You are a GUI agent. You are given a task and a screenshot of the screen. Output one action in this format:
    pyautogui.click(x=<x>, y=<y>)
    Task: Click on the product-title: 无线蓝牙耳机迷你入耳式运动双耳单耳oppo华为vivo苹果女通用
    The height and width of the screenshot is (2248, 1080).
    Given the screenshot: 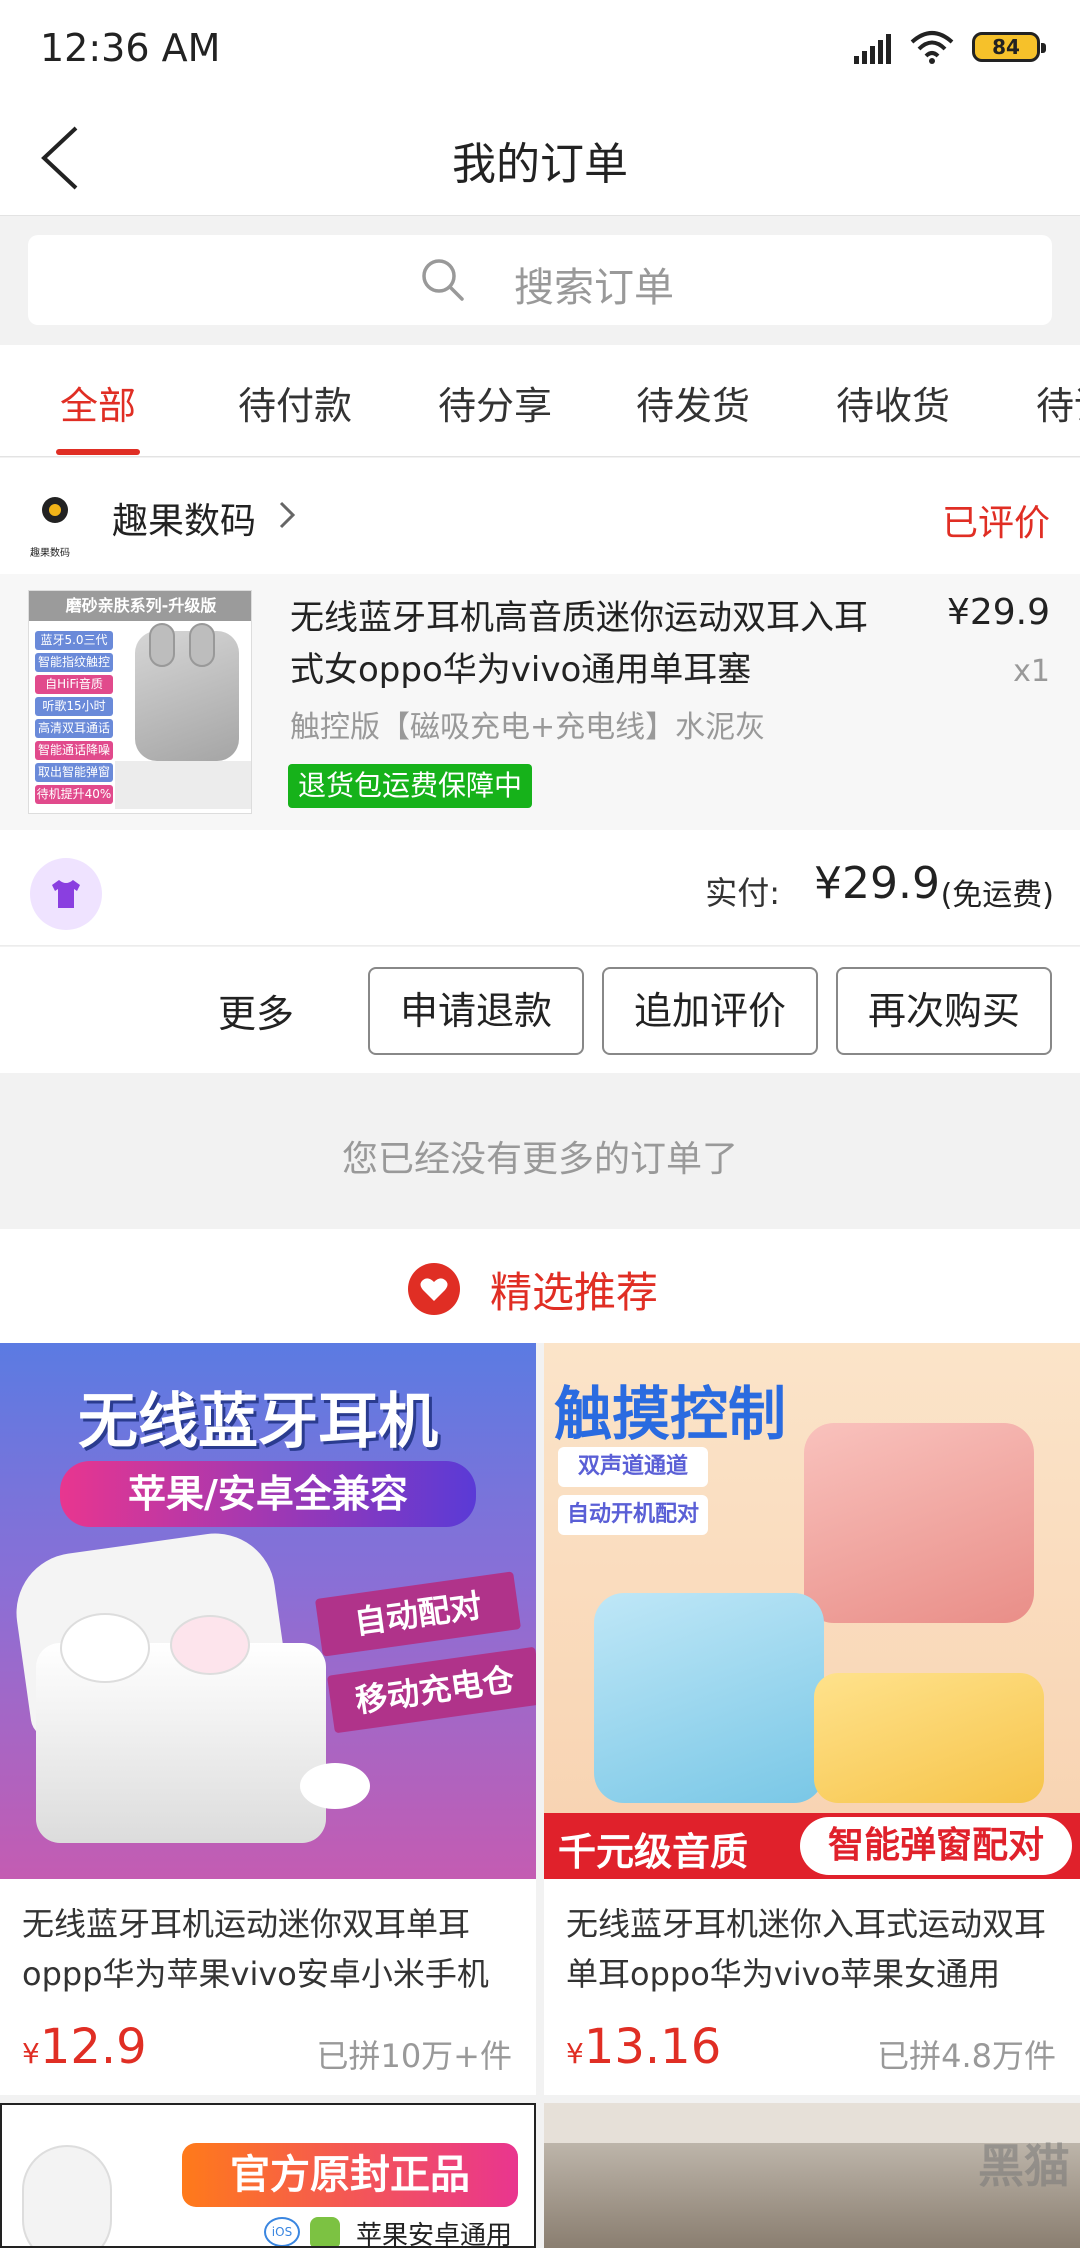 What is the action you would take?
    pyautogui.click(x=816, y=1949)
    